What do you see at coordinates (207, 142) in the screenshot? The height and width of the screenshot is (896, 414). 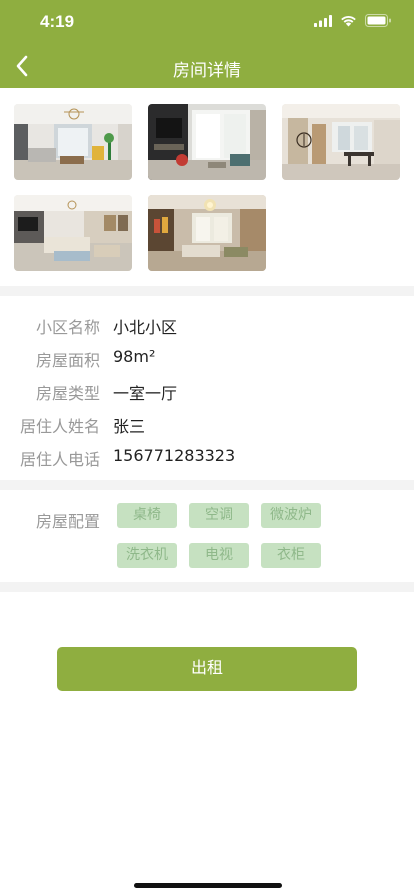 I see `tv-wall-photo` at bounding box center [207, 142].